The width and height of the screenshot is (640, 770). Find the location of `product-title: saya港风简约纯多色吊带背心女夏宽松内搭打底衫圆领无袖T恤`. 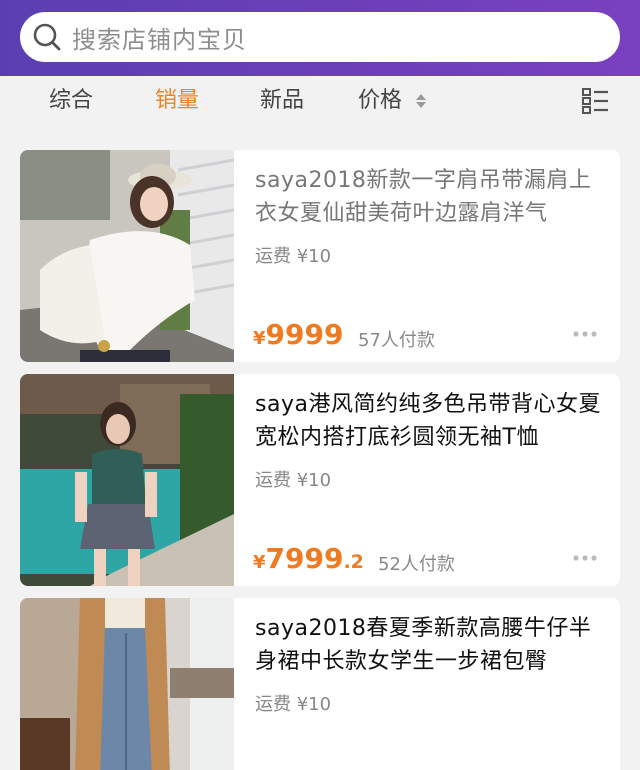

product-title: saya港风简约纯多色吊带背心女夏宽松内搭打底衫圆领无袖T恤 is located at coordinates (432, 421).